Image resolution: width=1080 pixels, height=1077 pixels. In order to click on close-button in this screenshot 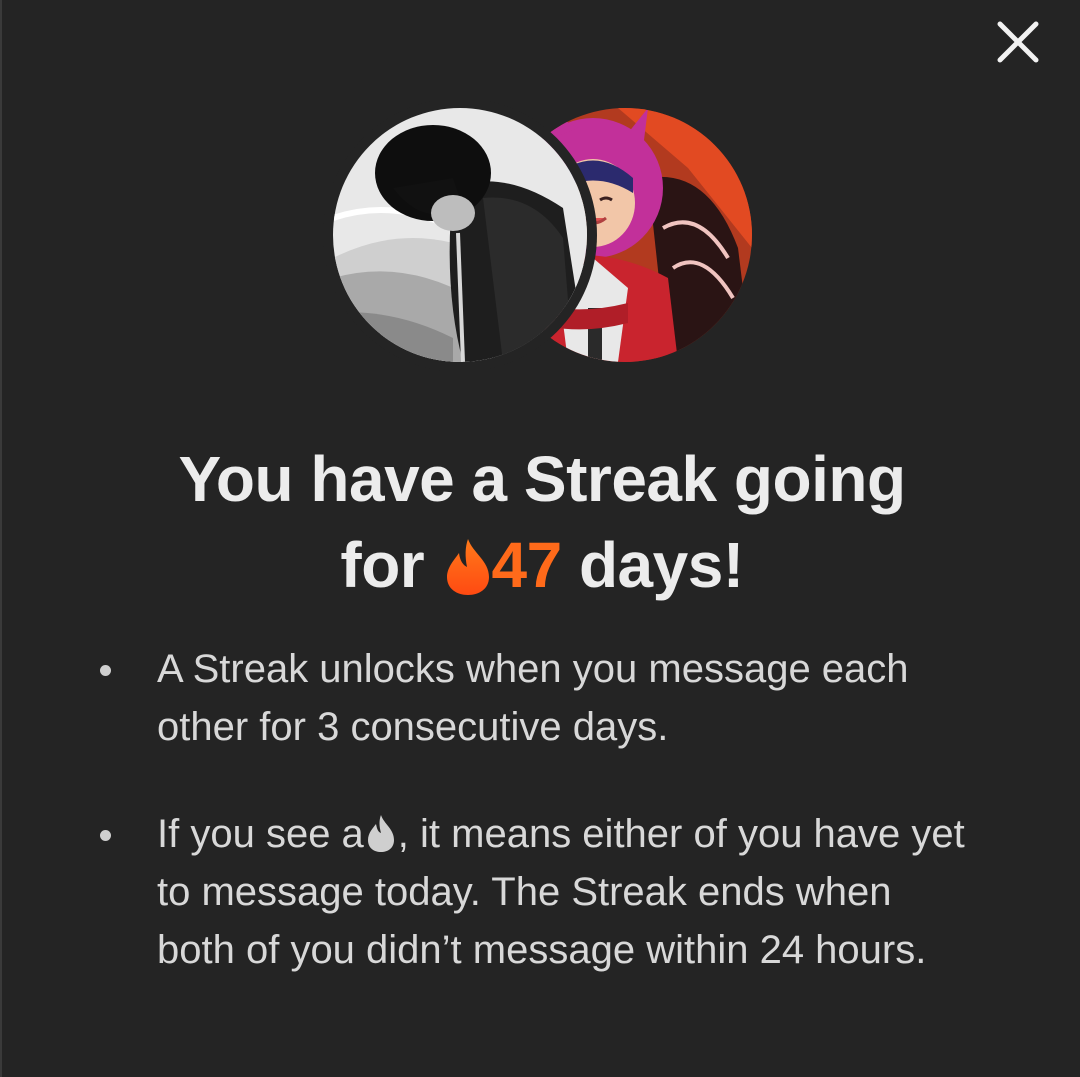, I will do `click(1018, 42)`.